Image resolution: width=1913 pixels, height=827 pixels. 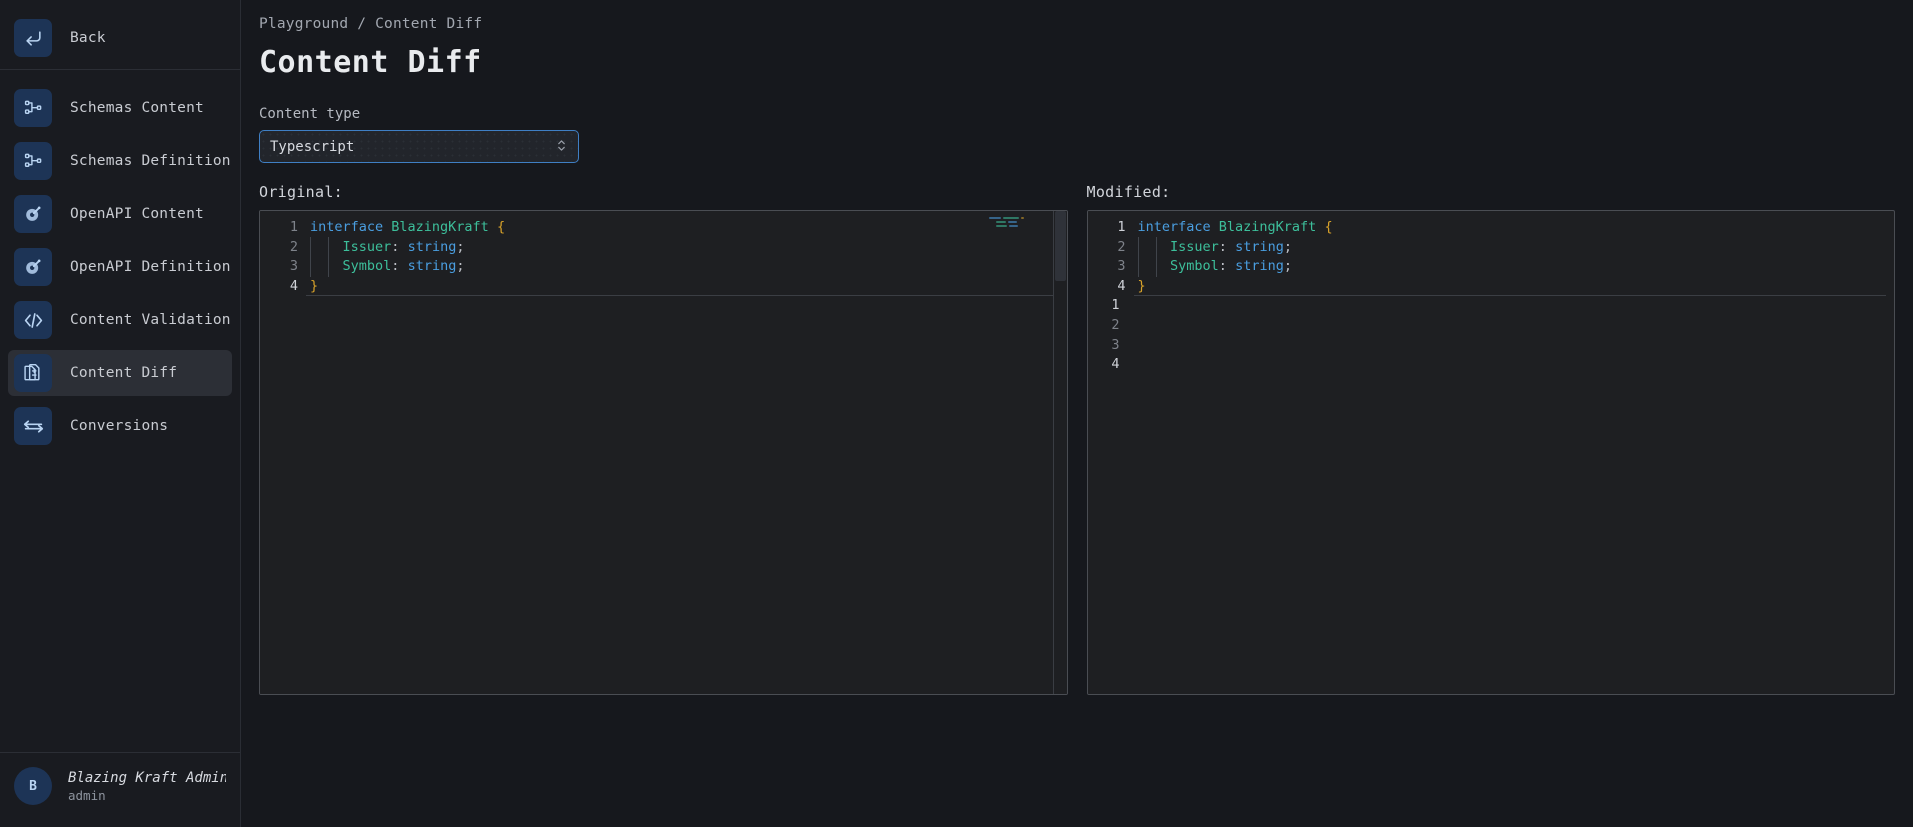 I want to click on content-type-select: Typescript, so click(x=419, y=146).